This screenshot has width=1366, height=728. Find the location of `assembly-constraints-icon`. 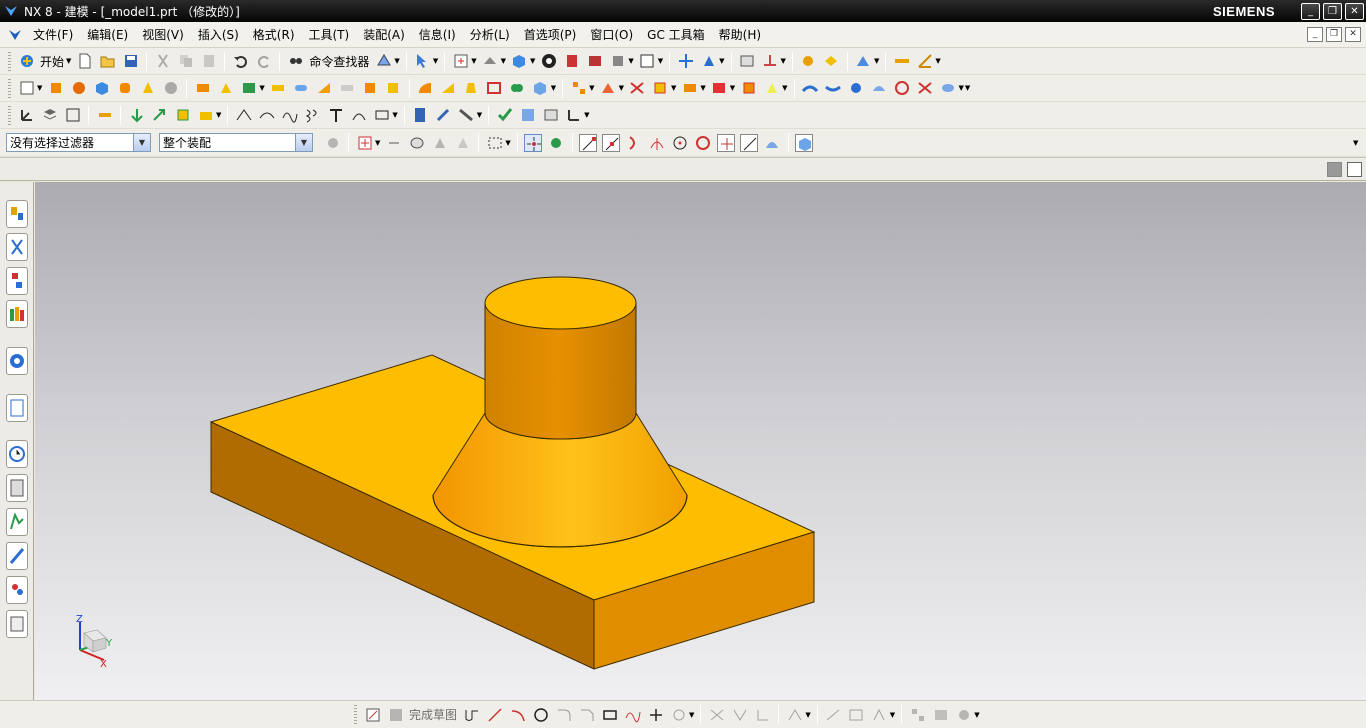

assembly-constraints-icon is located at coordinates (160, 115).